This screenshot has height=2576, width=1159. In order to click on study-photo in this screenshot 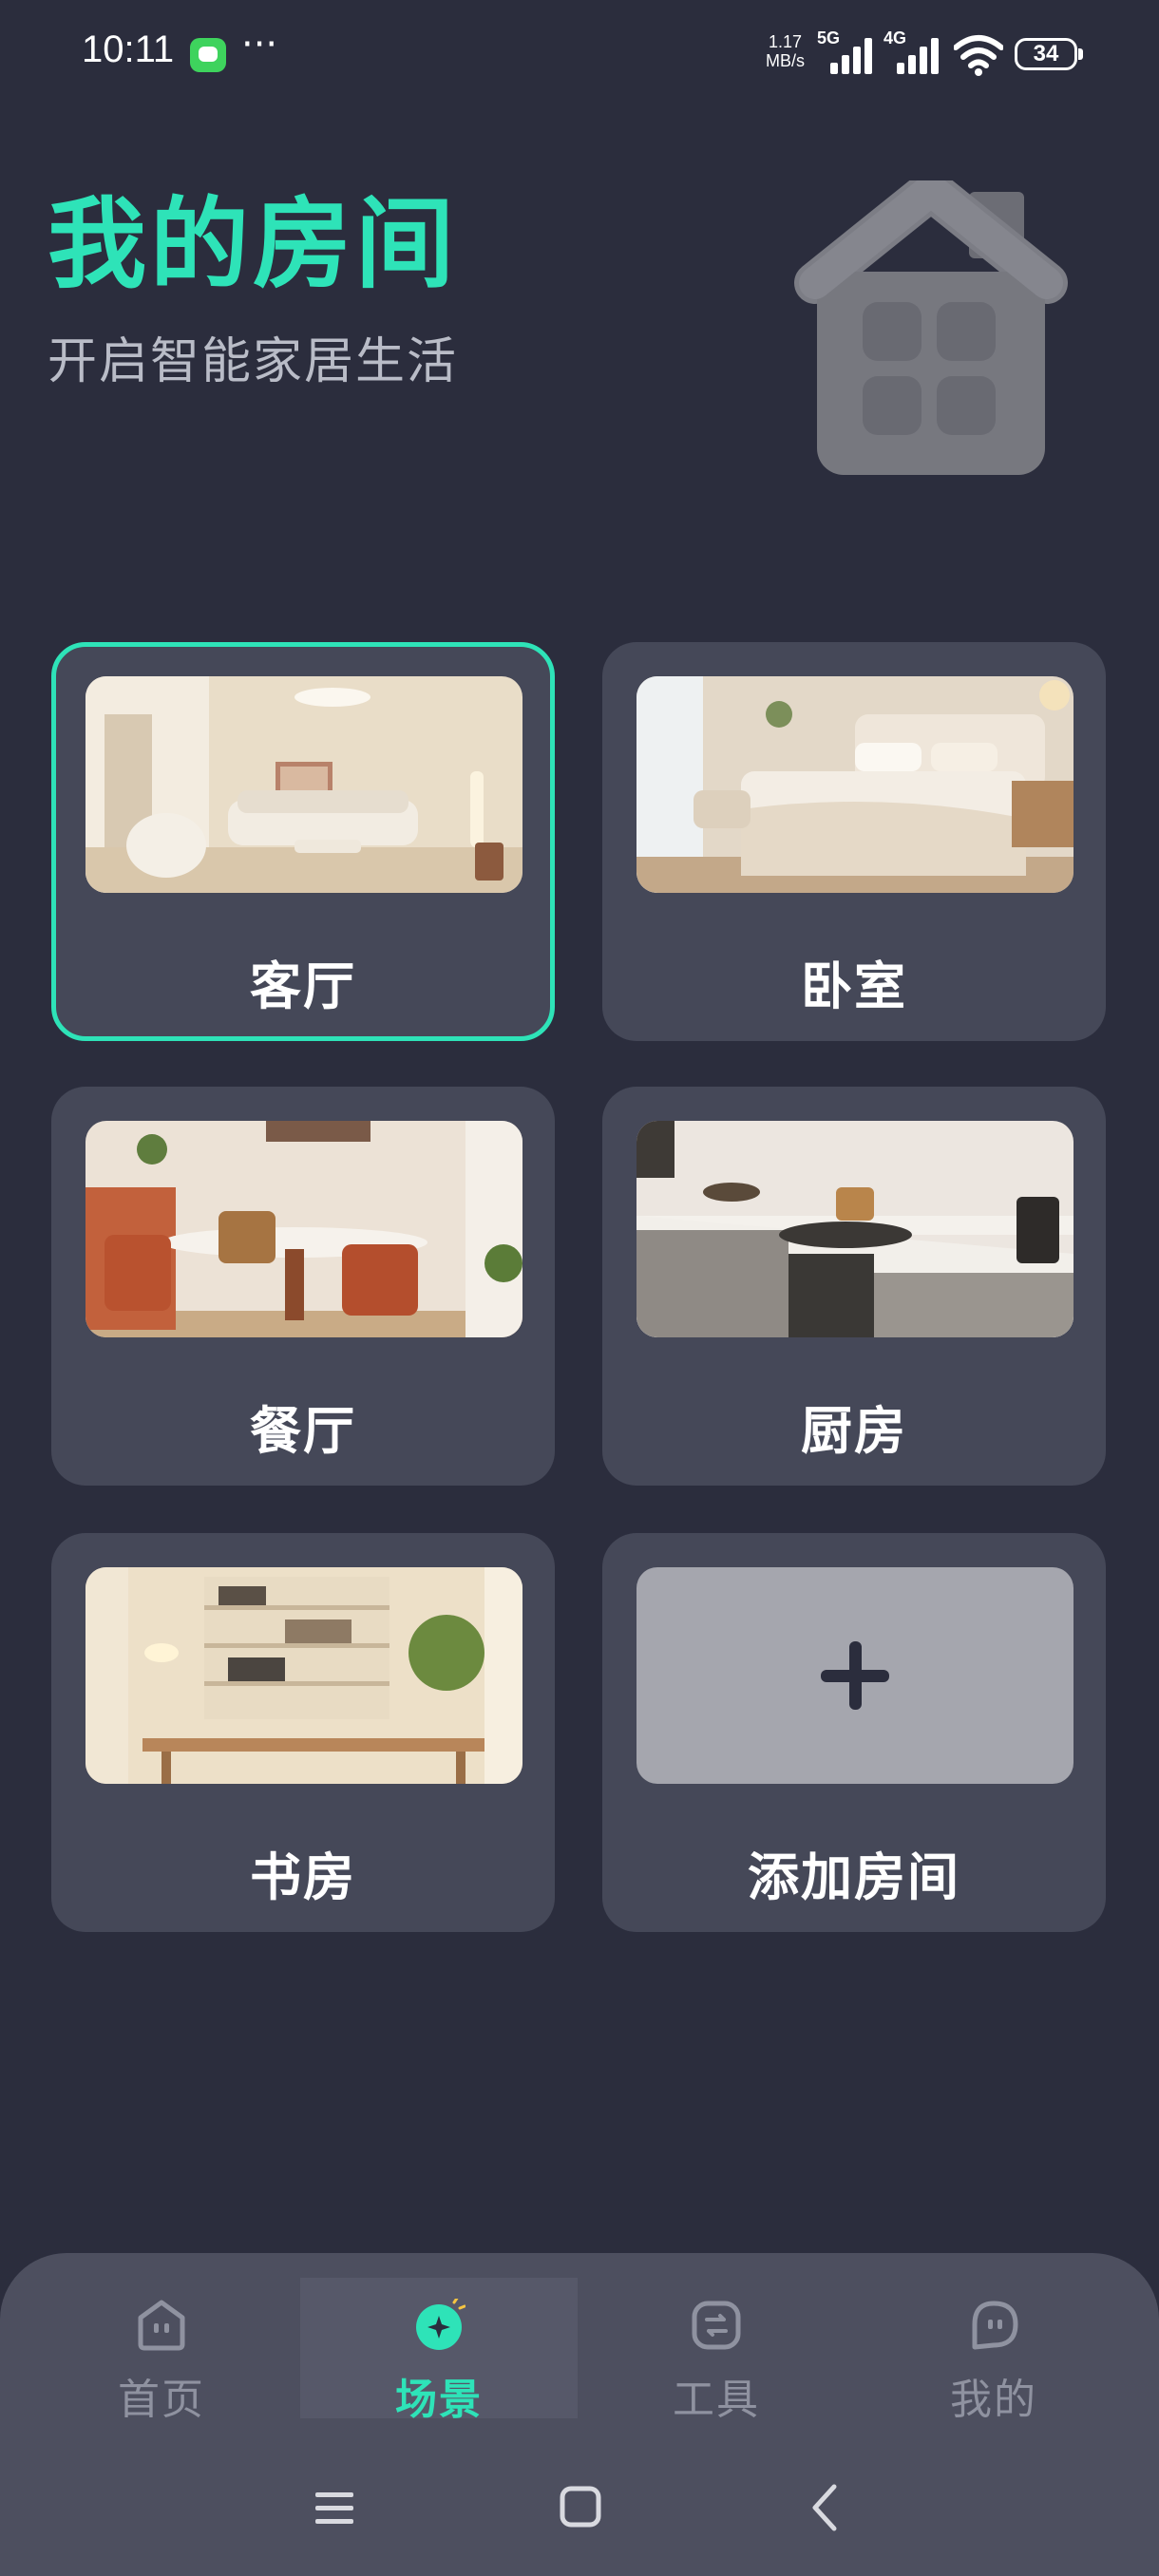, I will do `click(304, 1675)`.